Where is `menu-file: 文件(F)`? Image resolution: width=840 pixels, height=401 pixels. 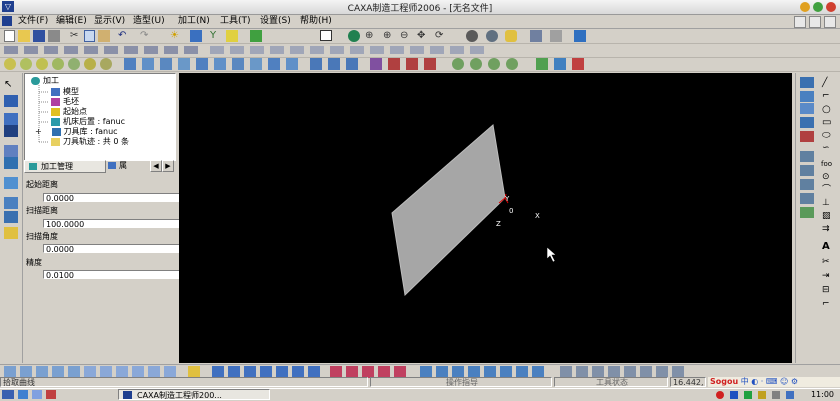
menu-file: 文件(F) is located at coordinates (33, 21).